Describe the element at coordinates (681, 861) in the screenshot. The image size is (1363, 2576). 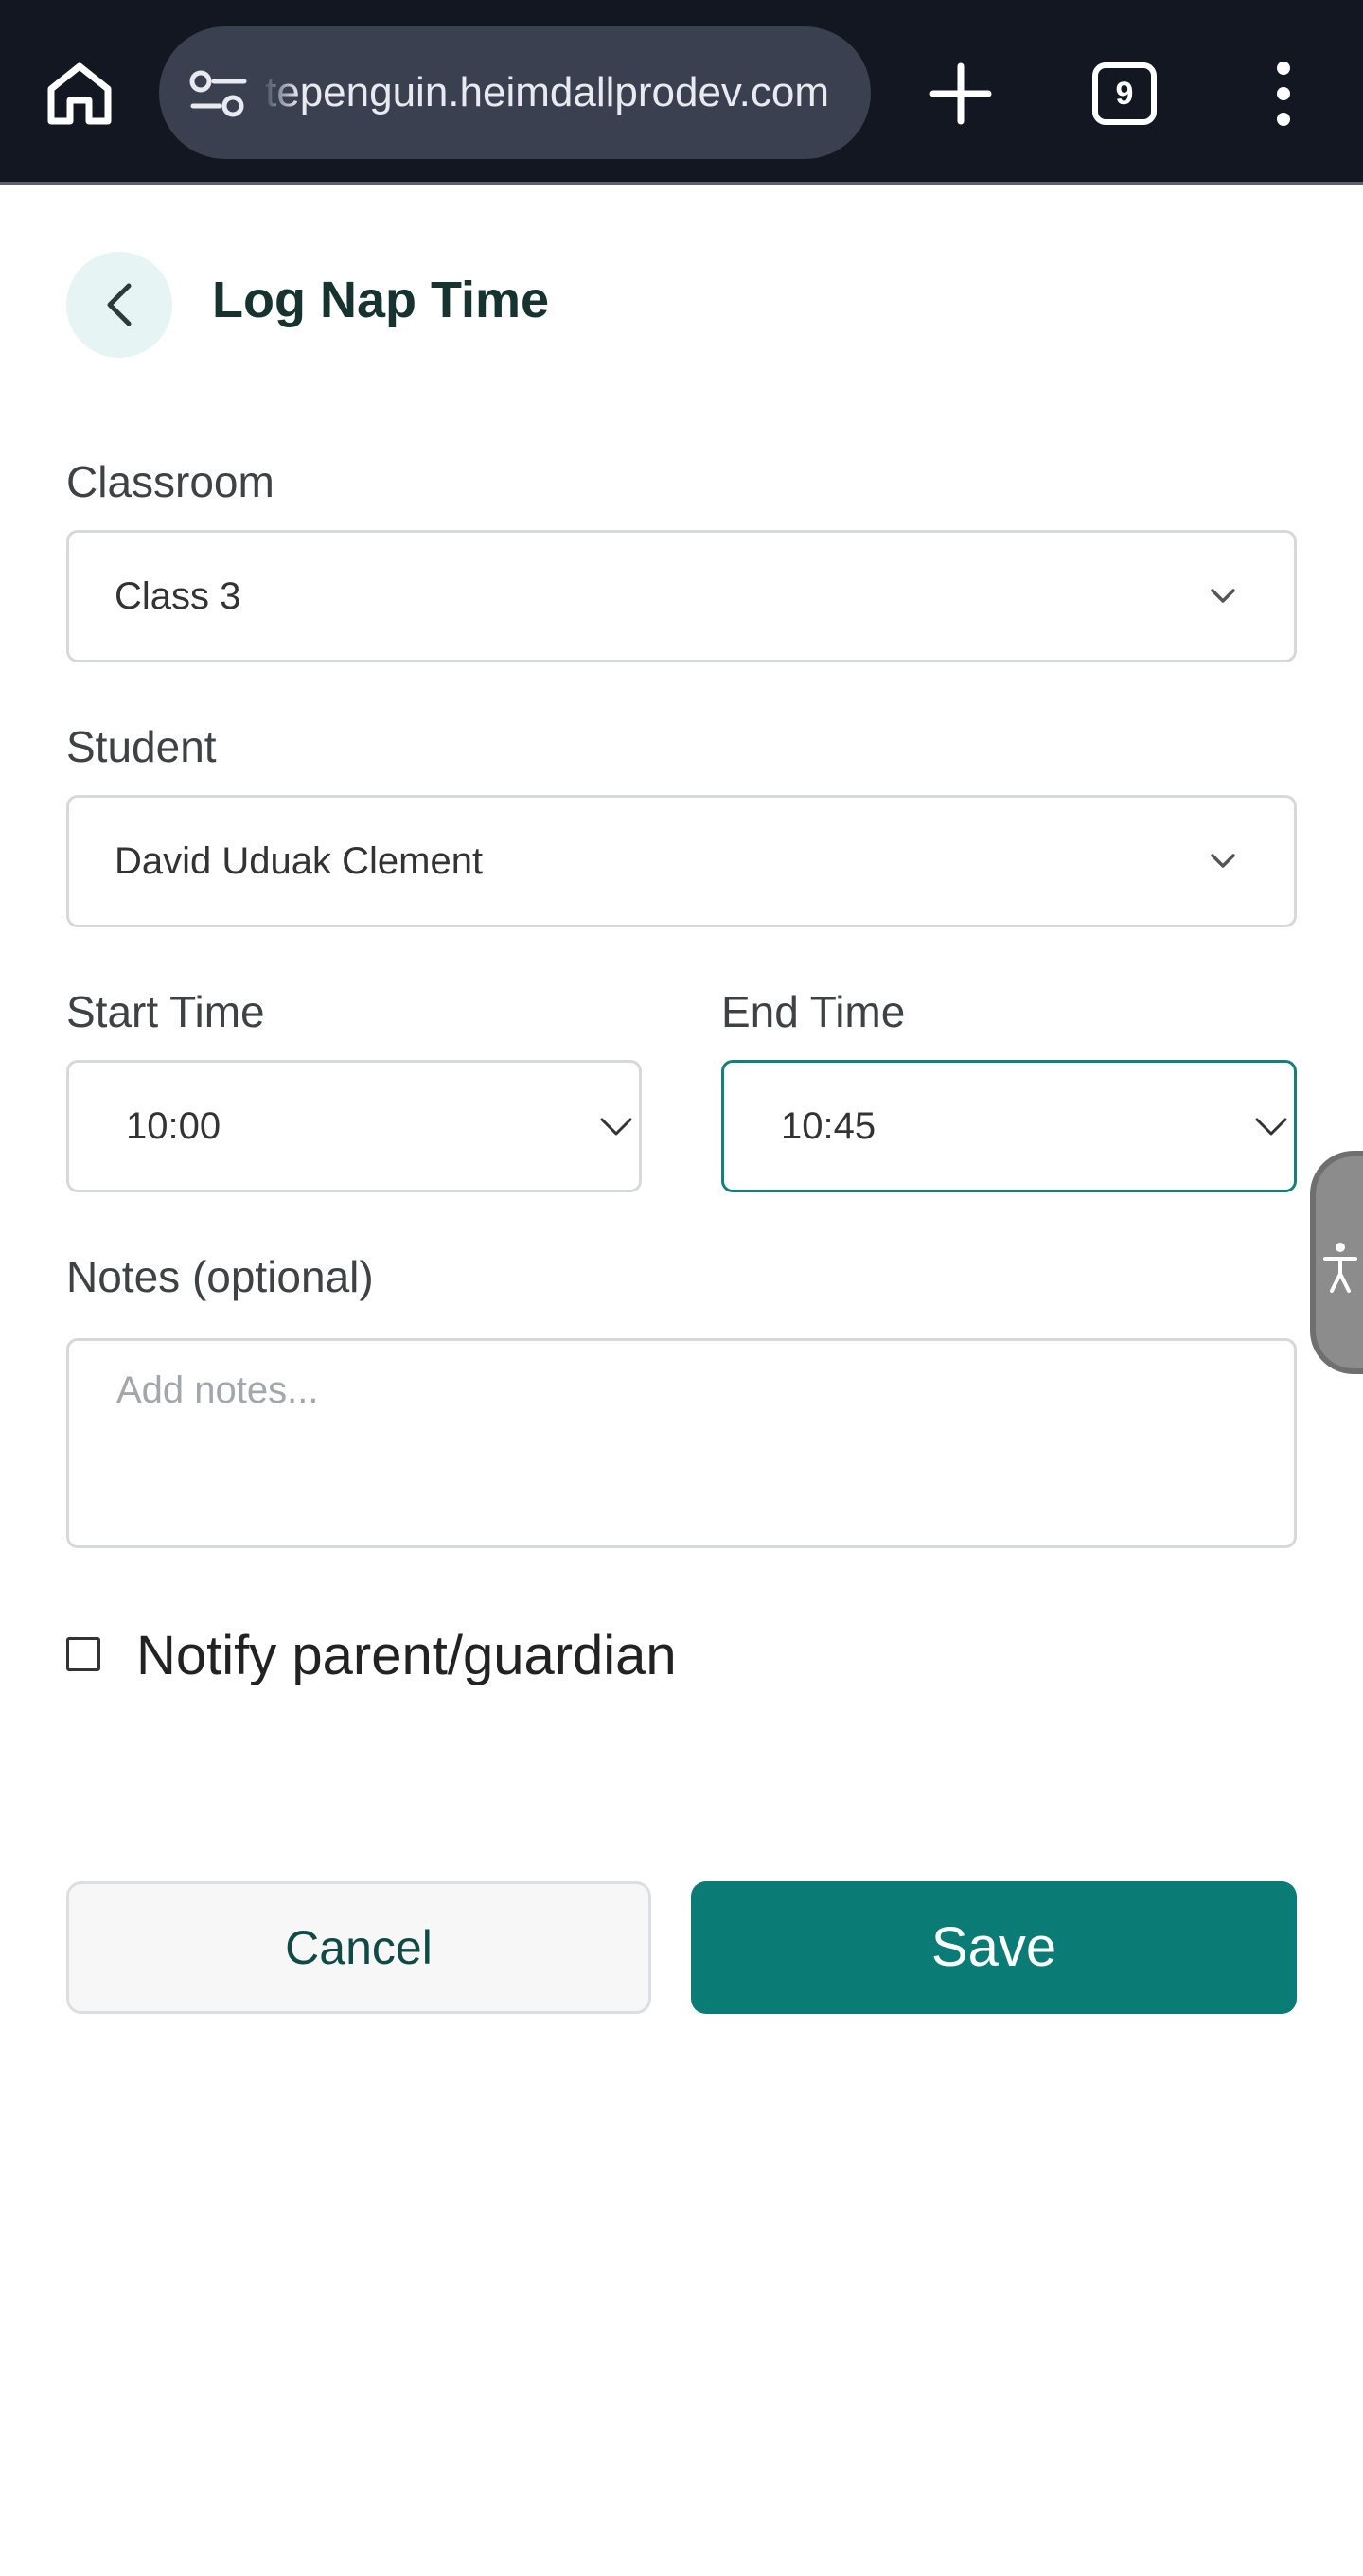
I see `student-select: David Uduak Clement` at that location.